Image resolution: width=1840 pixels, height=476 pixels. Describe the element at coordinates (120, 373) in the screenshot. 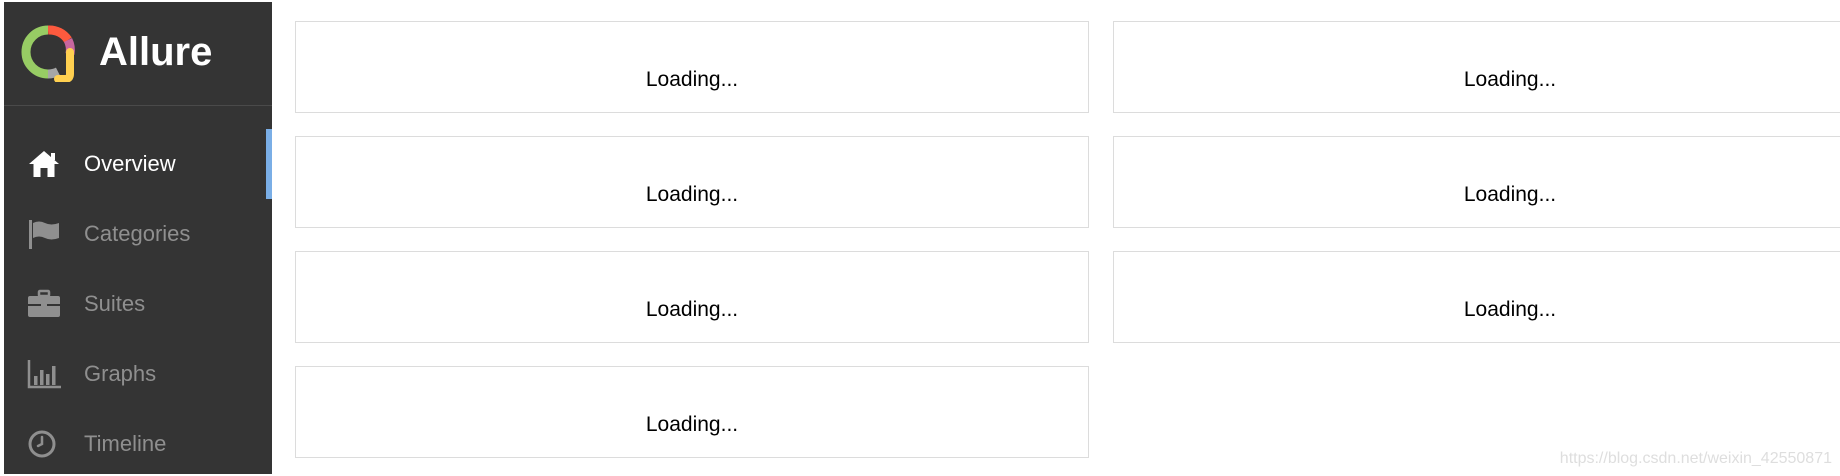

I see `sidebar-item-label: Graphs` at that location.